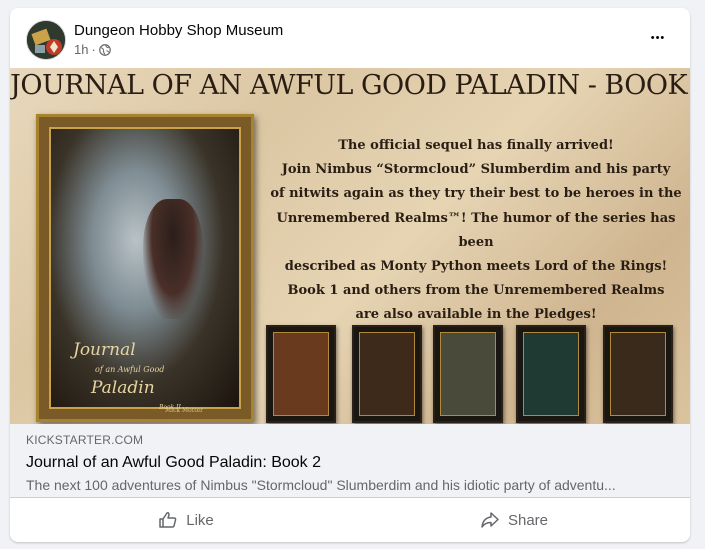  Describe the element at coordinates (528, 520) in the screenshot. I see `share-label: Share` at that location.